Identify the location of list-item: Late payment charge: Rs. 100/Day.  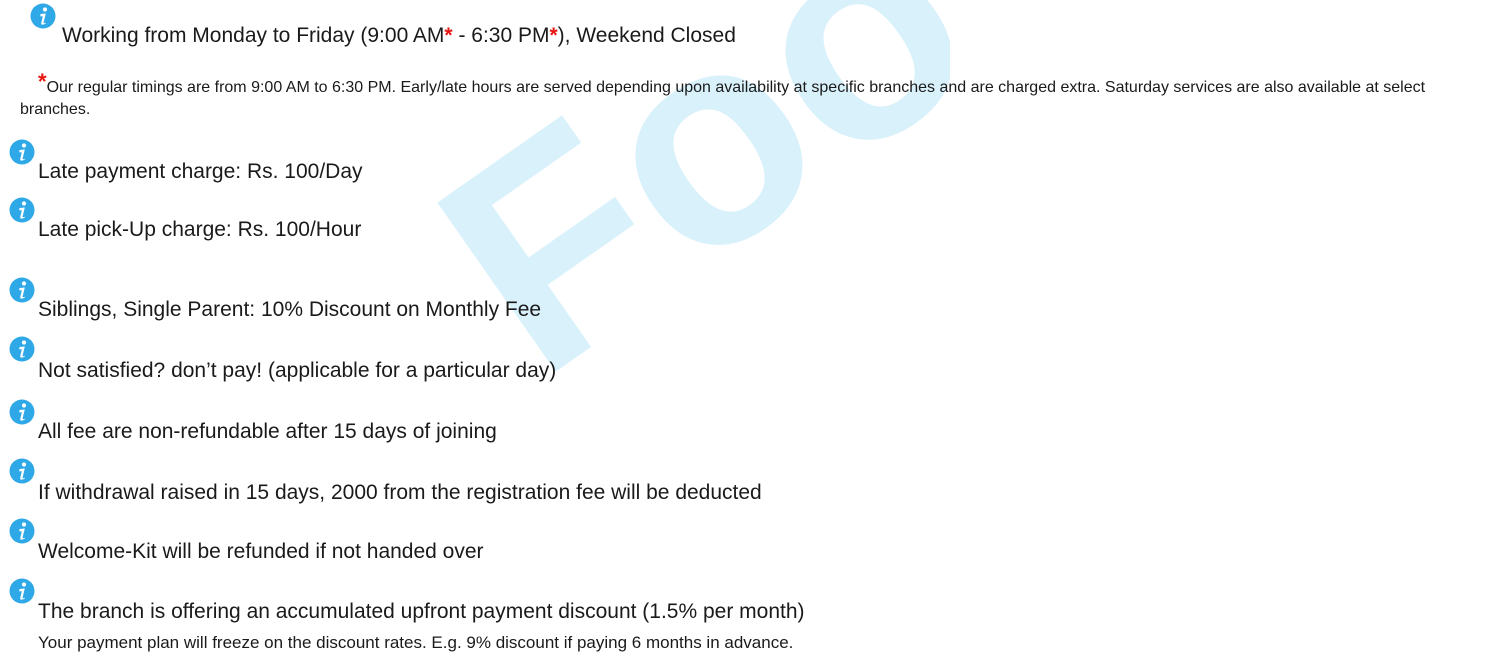
(200, 171).